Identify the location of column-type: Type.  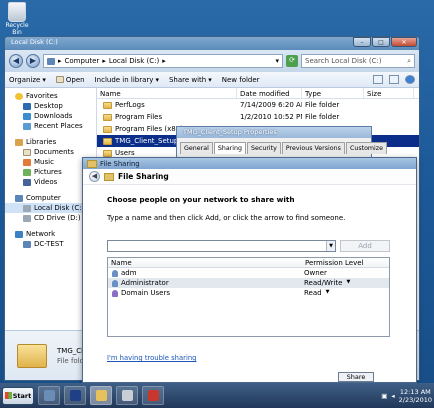
(333, 93).